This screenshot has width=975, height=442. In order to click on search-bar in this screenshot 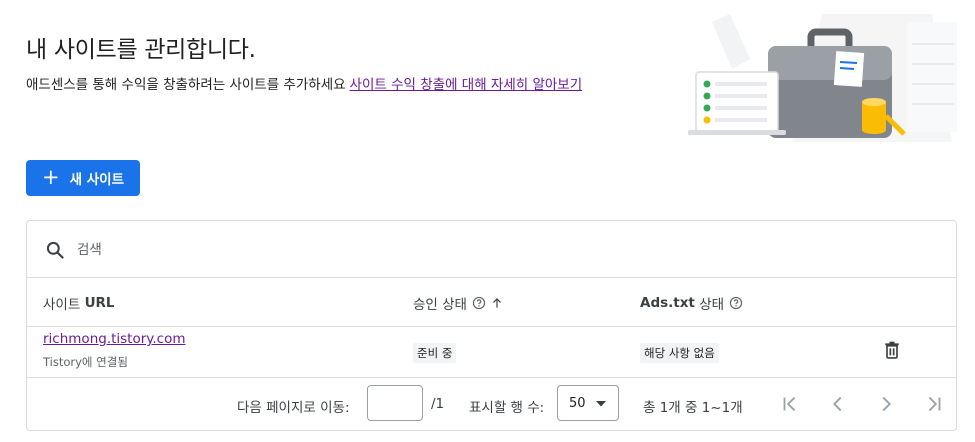, I will do `click(491, 249)`.